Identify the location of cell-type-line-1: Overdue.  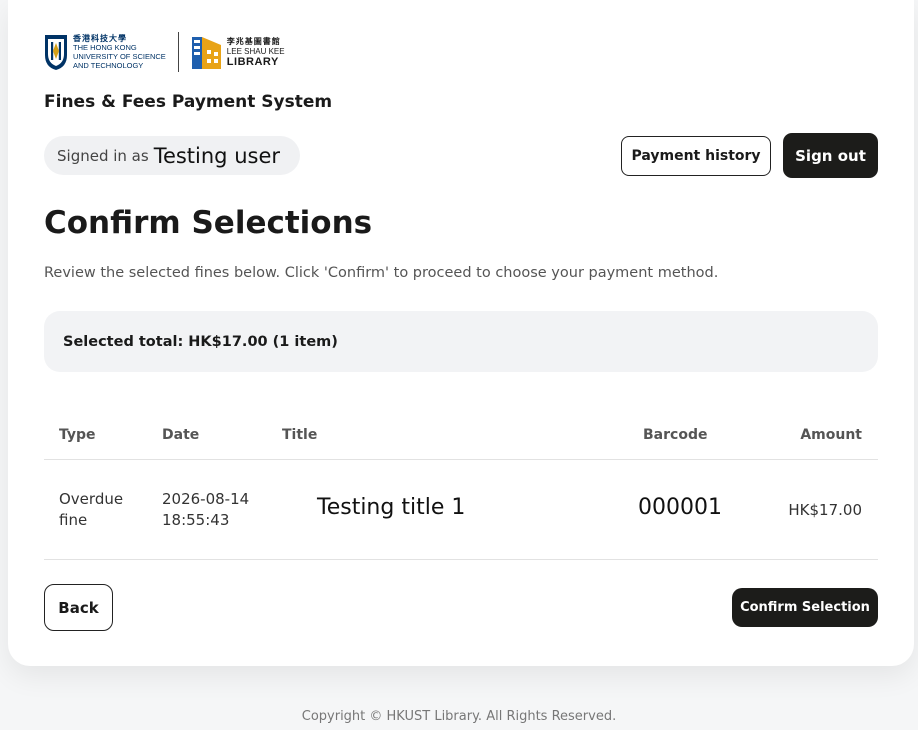
(91, 499).